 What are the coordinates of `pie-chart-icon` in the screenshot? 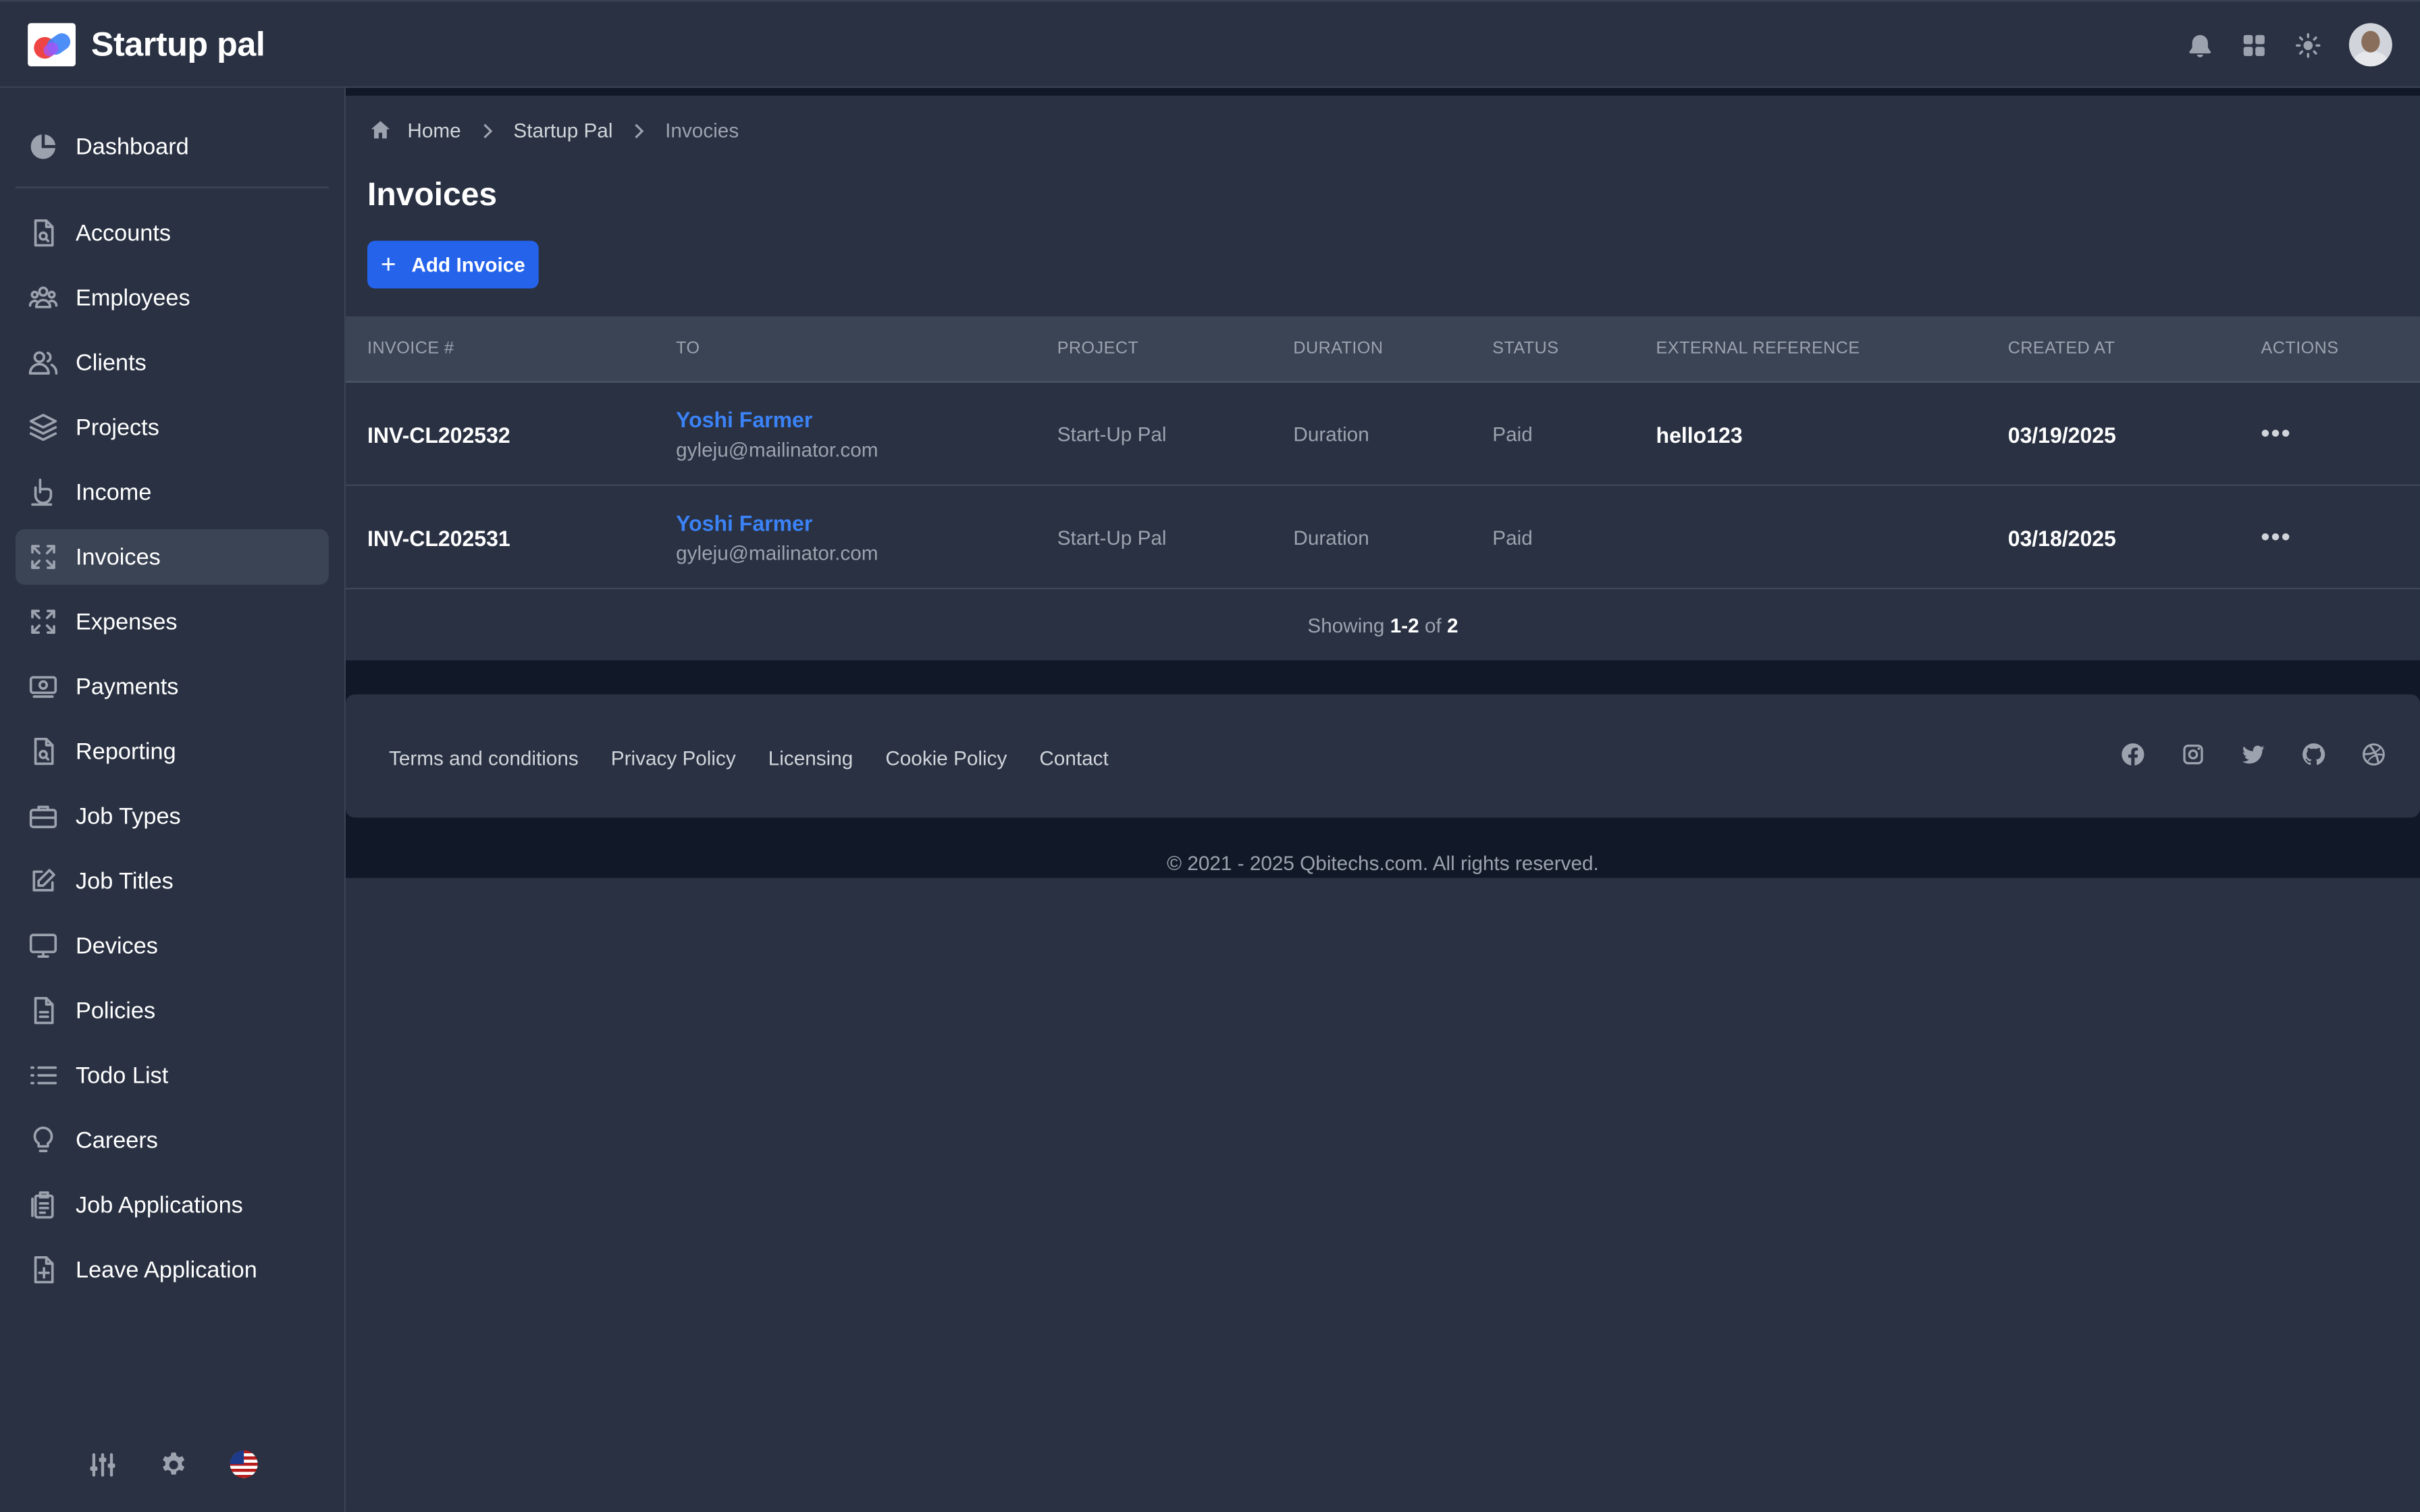 It's located at (43, 146).